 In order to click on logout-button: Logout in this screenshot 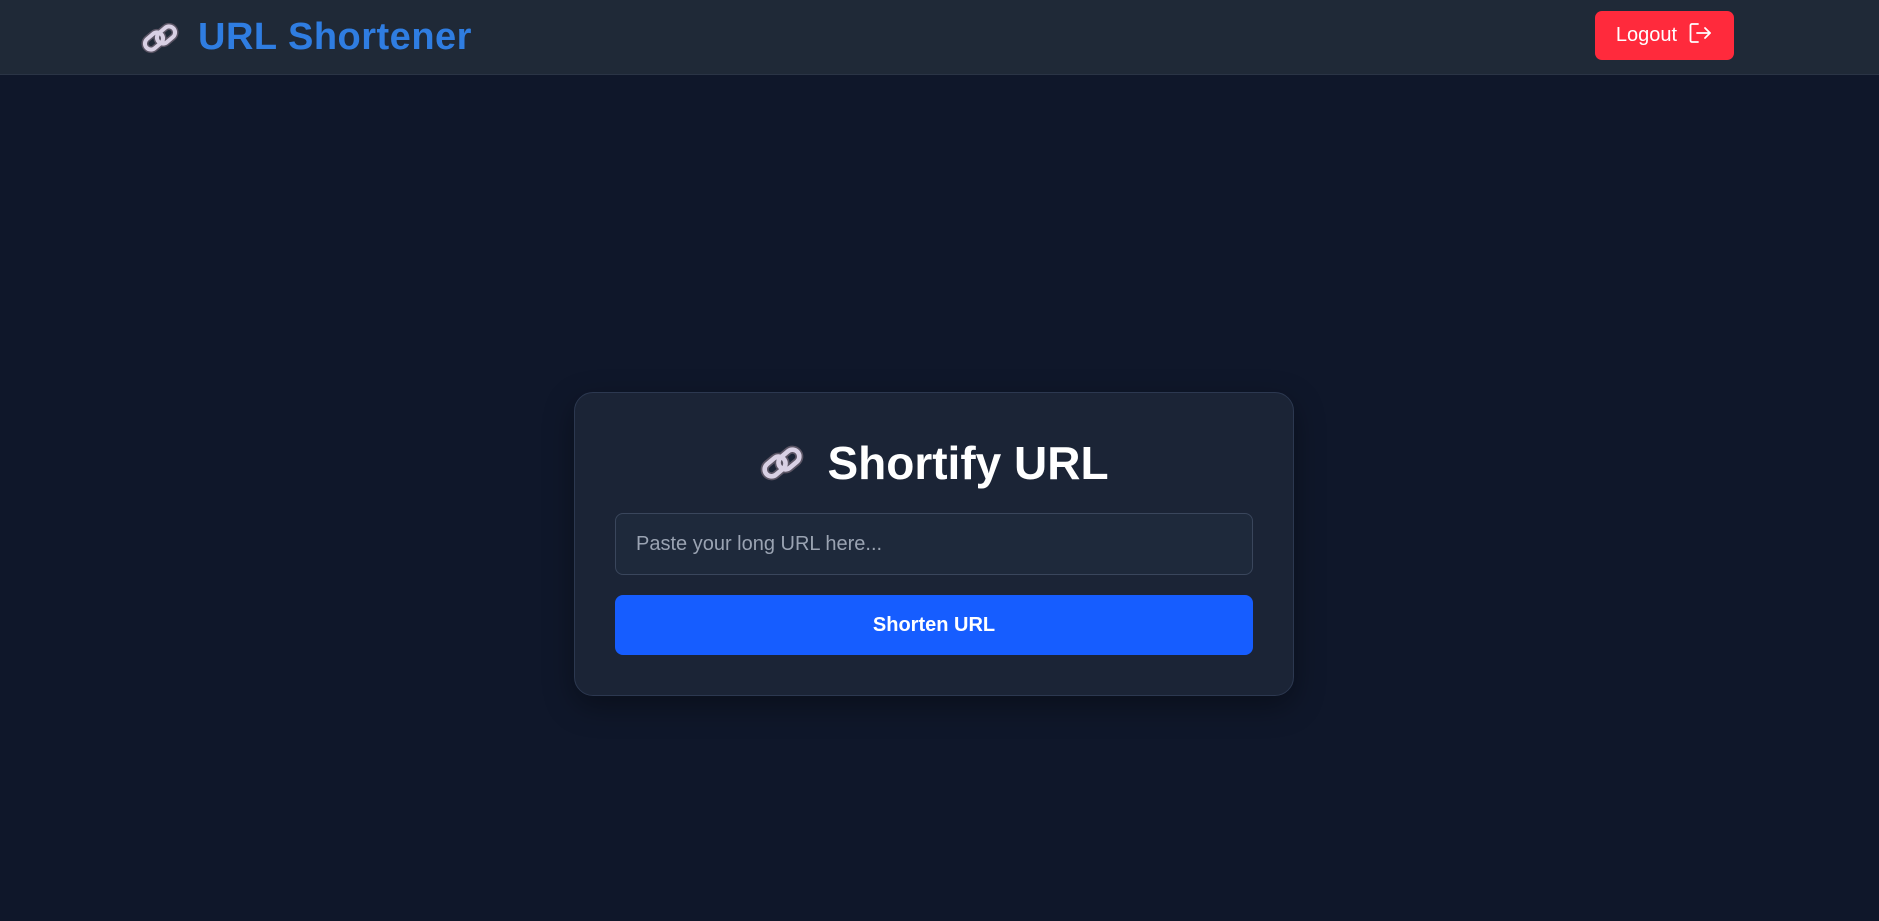, I will do `click(1664, 35)`.